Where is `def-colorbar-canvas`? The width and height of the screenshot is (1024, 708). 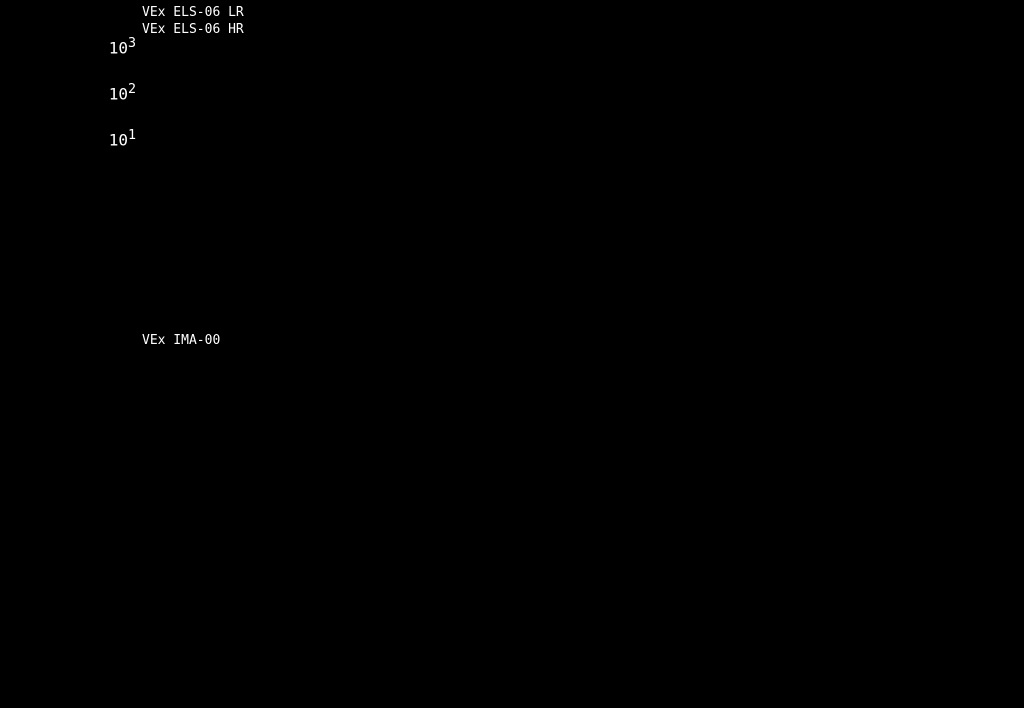
def-colorbar-canvas is located at coordinates (867, 422).